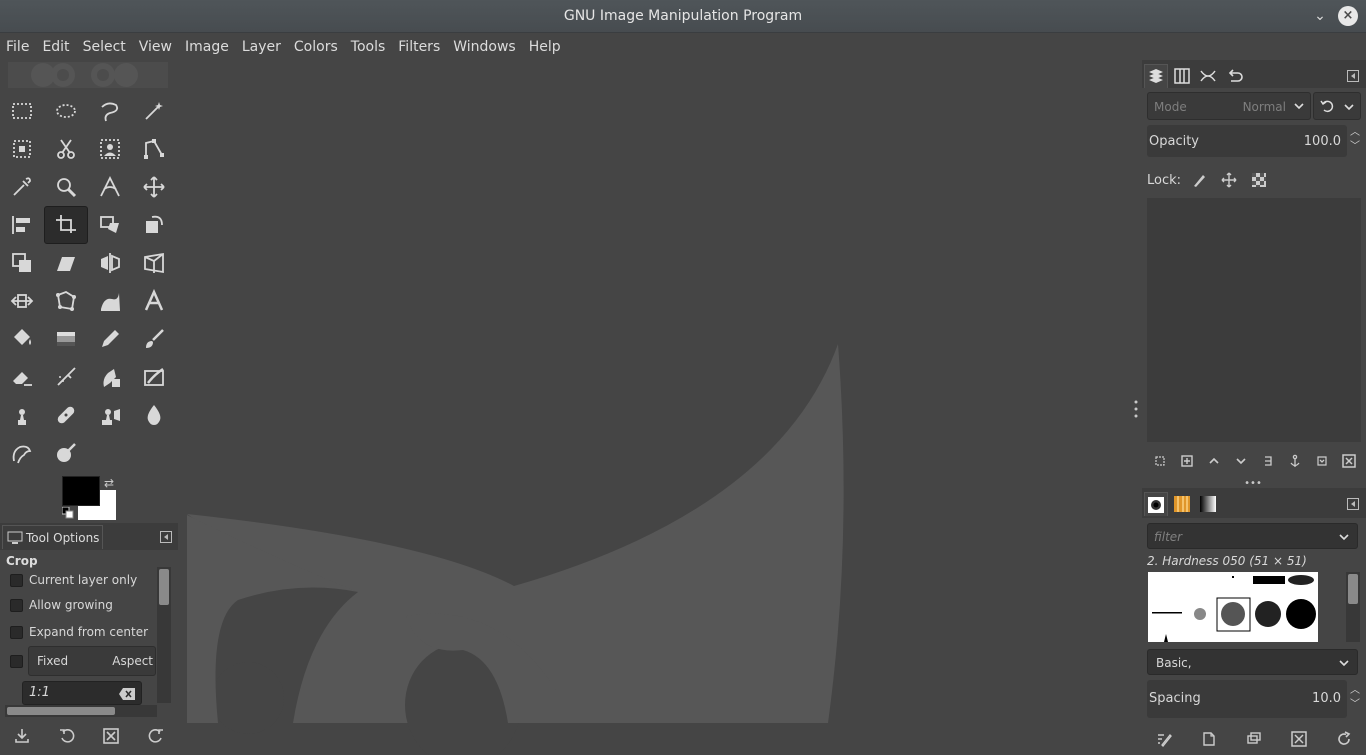  I want to click on new-layer-icon, so click(1187, 461).